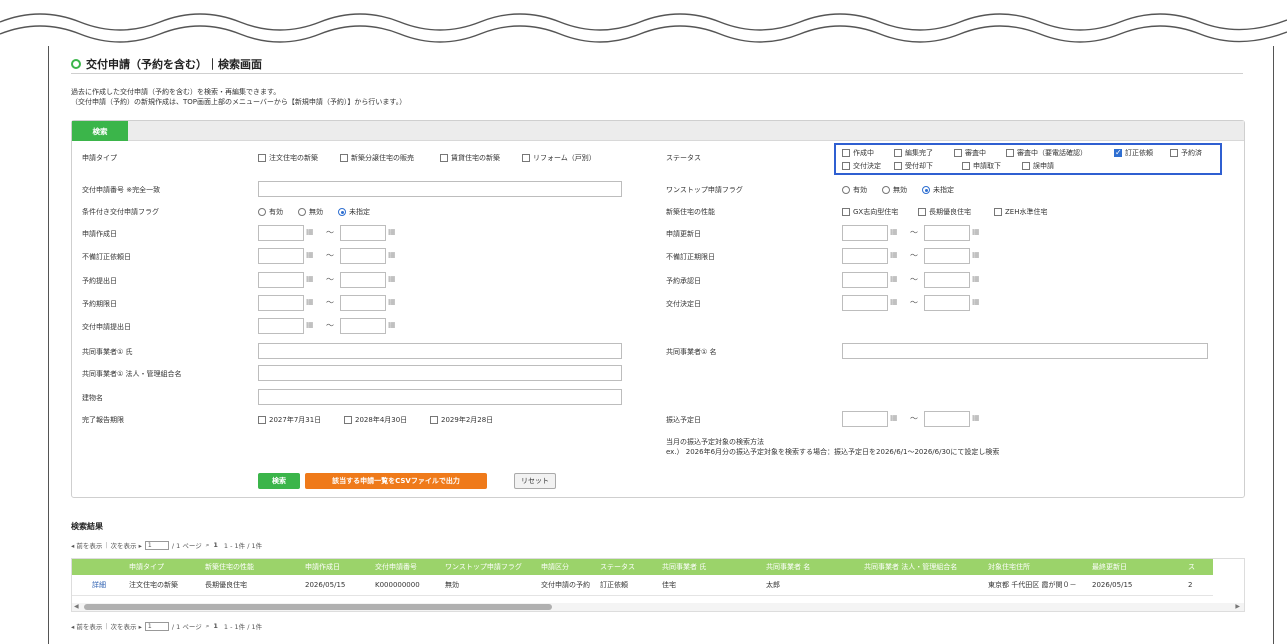  Describe the element at coordinates (559, 158) in the screenshot. I see `type-option-reform: リフォーム（戸別）` at that location.